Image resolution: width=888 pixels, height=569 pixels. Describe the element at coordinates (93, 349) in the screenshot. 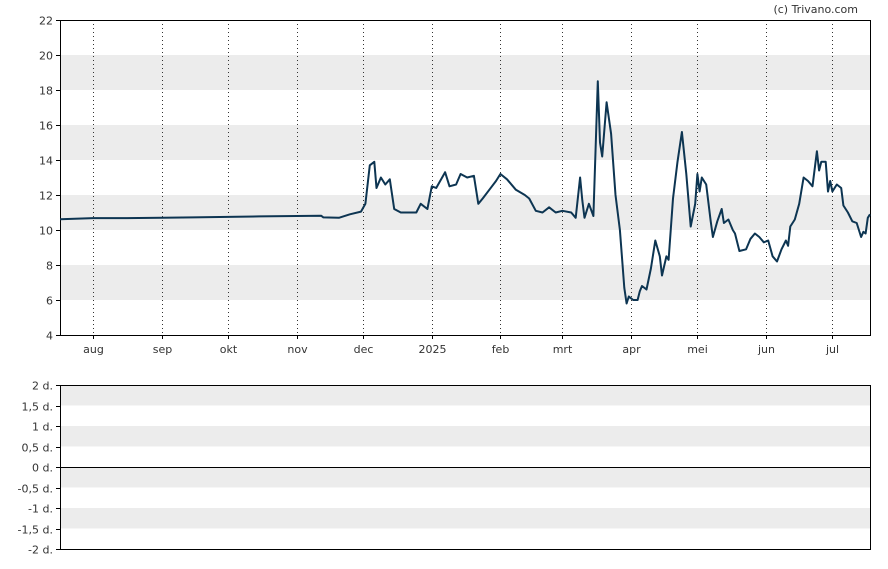

I see `x-tick-label: aug` at that location.